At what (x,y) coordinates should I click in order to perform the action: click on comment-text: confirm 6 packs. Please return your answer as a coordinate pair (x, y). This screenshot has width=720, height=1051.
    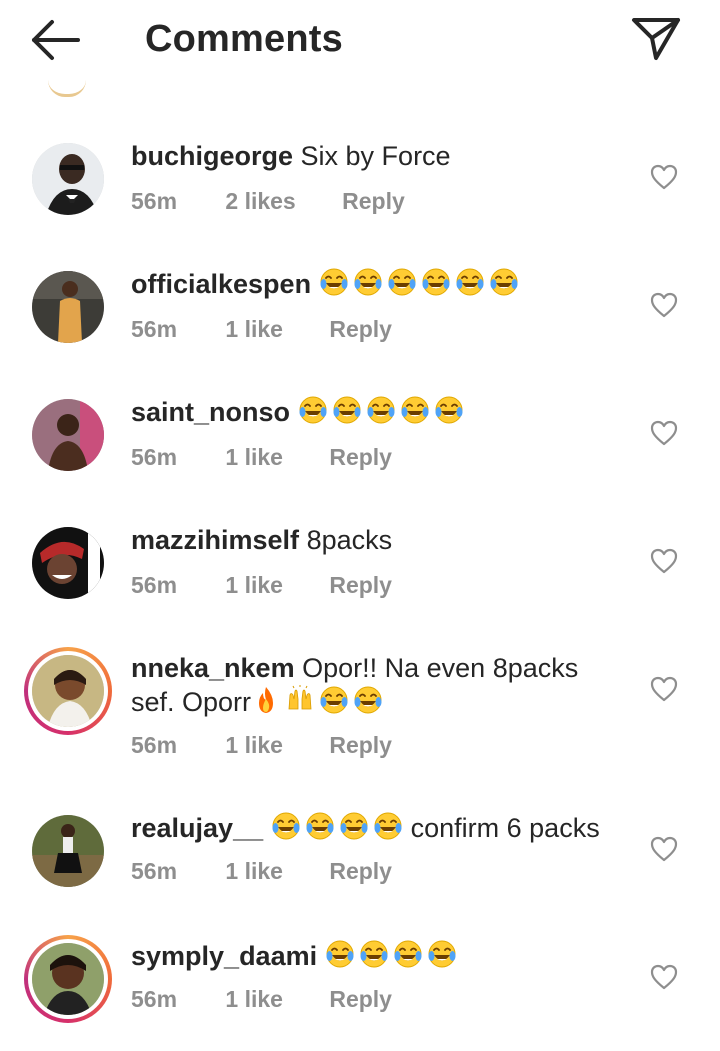
    Looking at the image, I should click on (505, 828).